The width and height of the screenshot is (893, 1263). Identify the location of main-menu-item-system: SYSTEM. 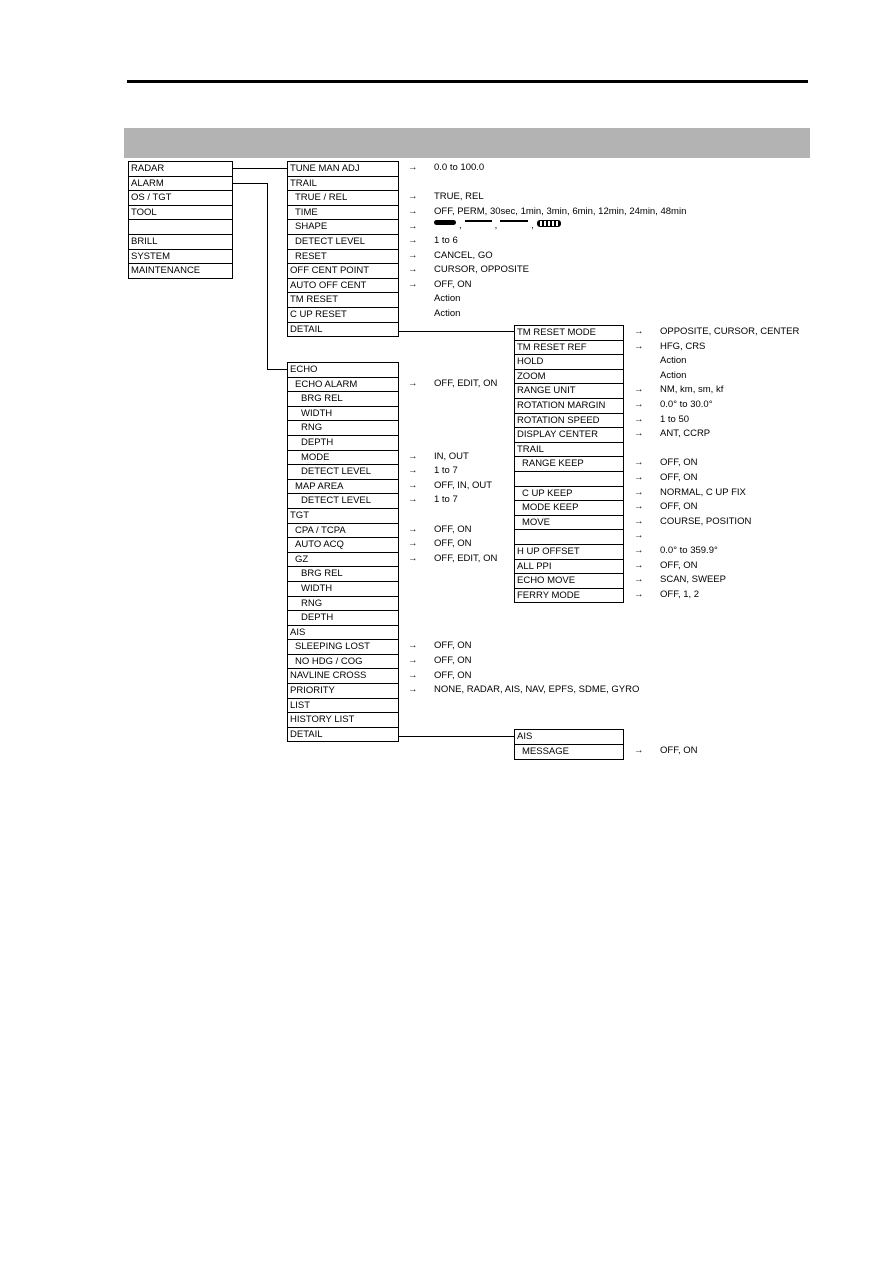
(180, 257).